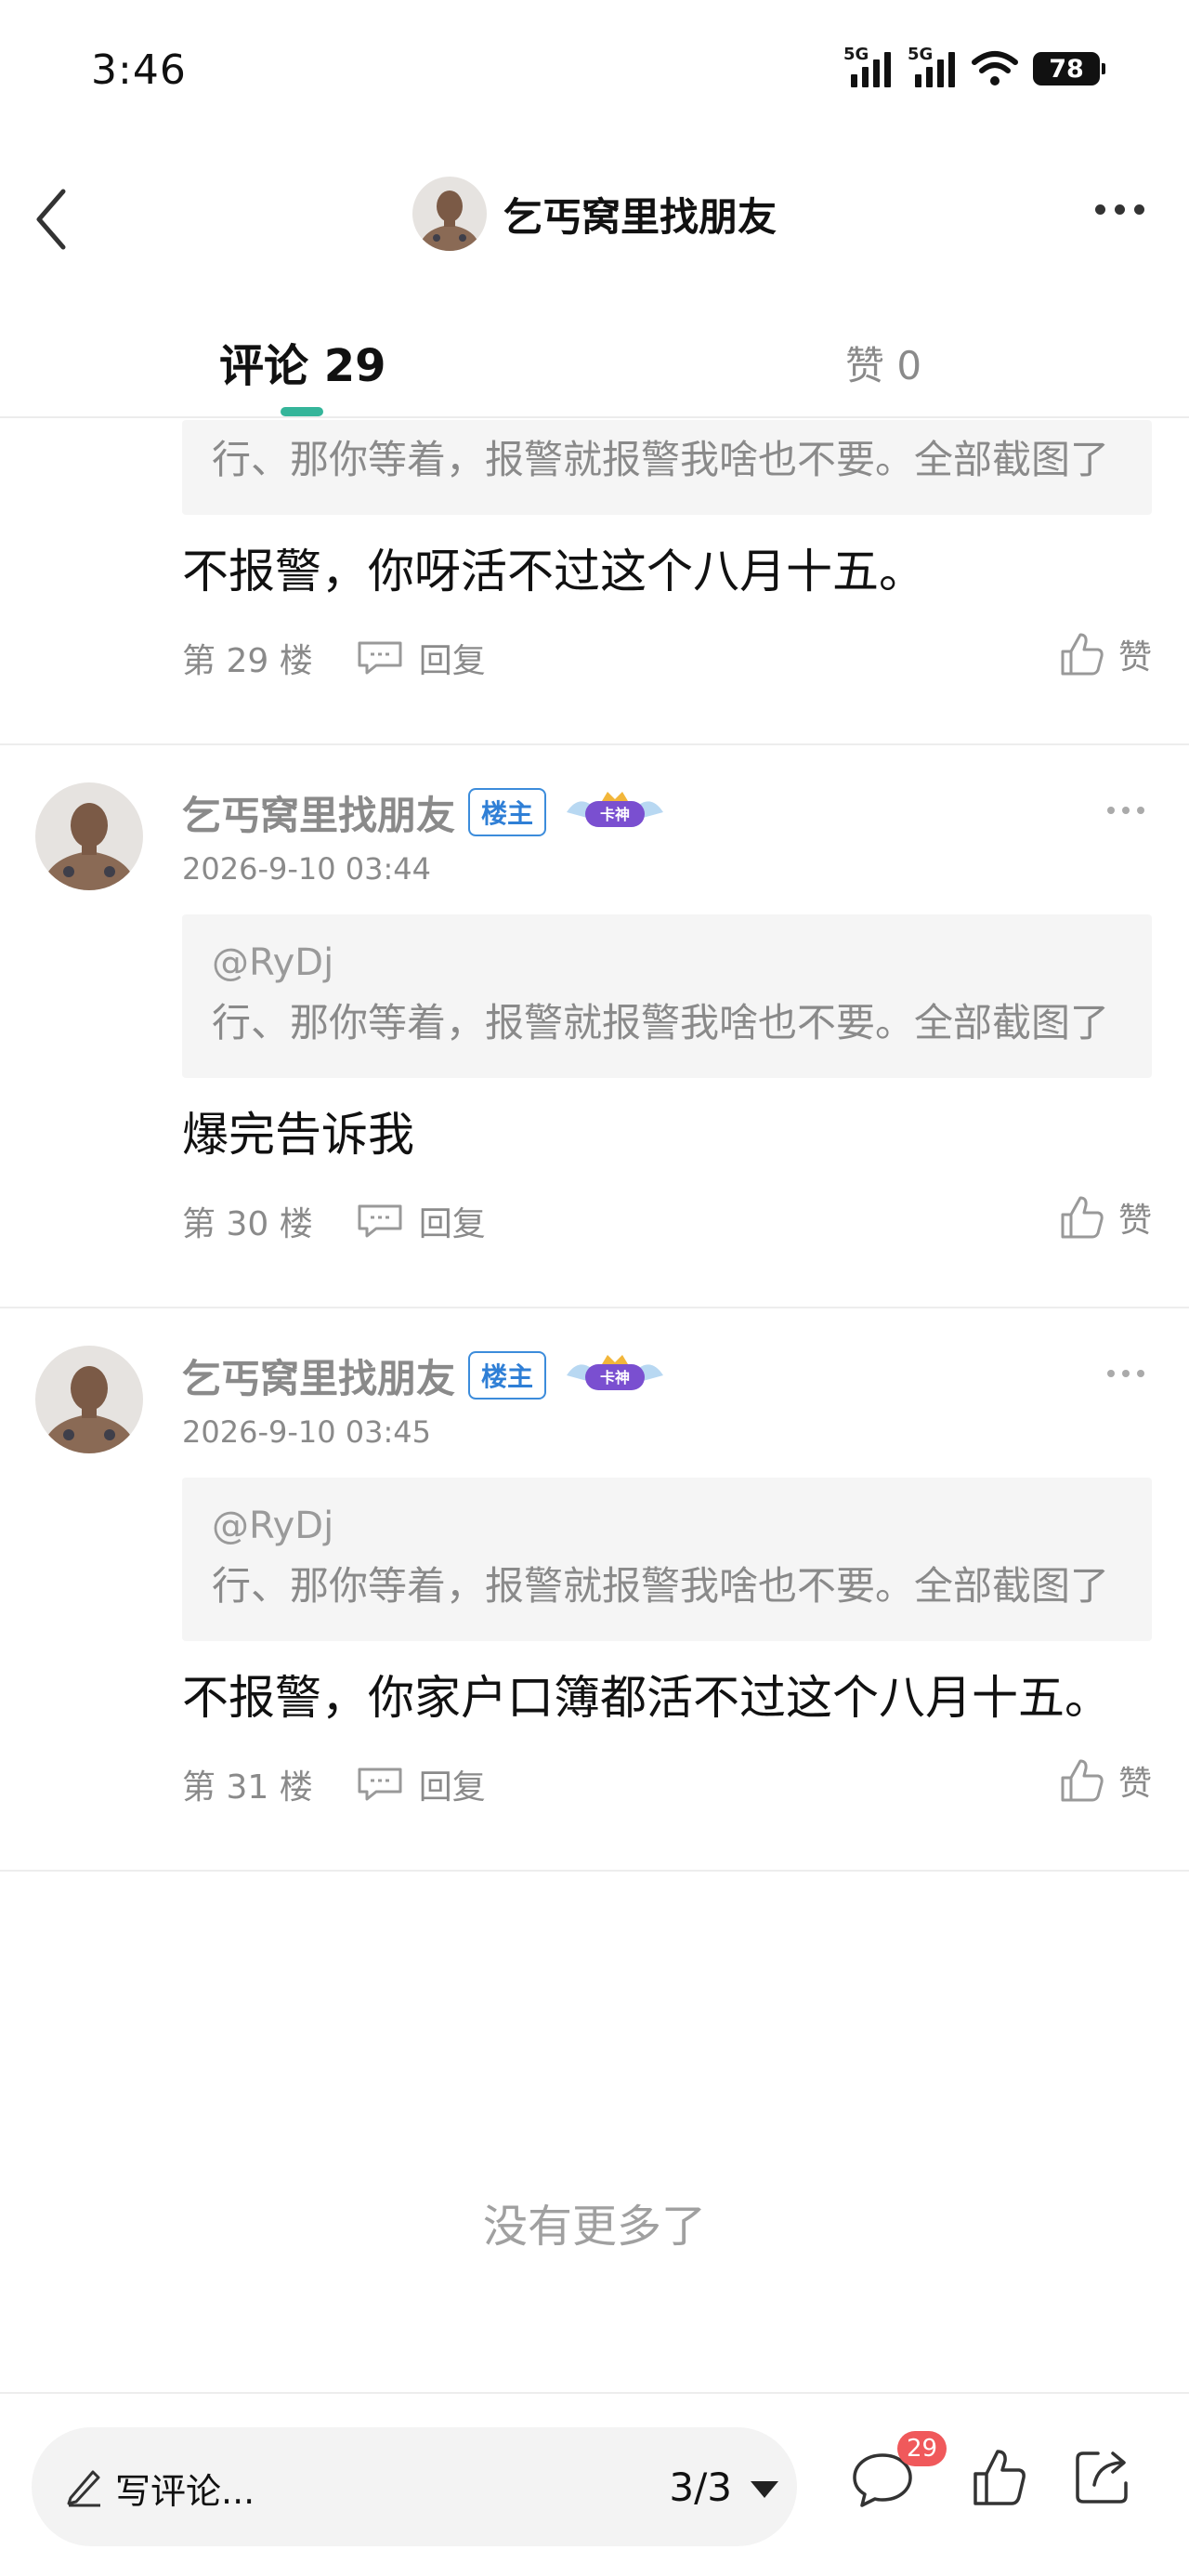 Image resolution: width=1189 pixels, height=2576 pixels. What do you see at coordinates (302, 361) in the screenshot?
I see `tab-comments: 评论 29` at bounding box center [302, 361].